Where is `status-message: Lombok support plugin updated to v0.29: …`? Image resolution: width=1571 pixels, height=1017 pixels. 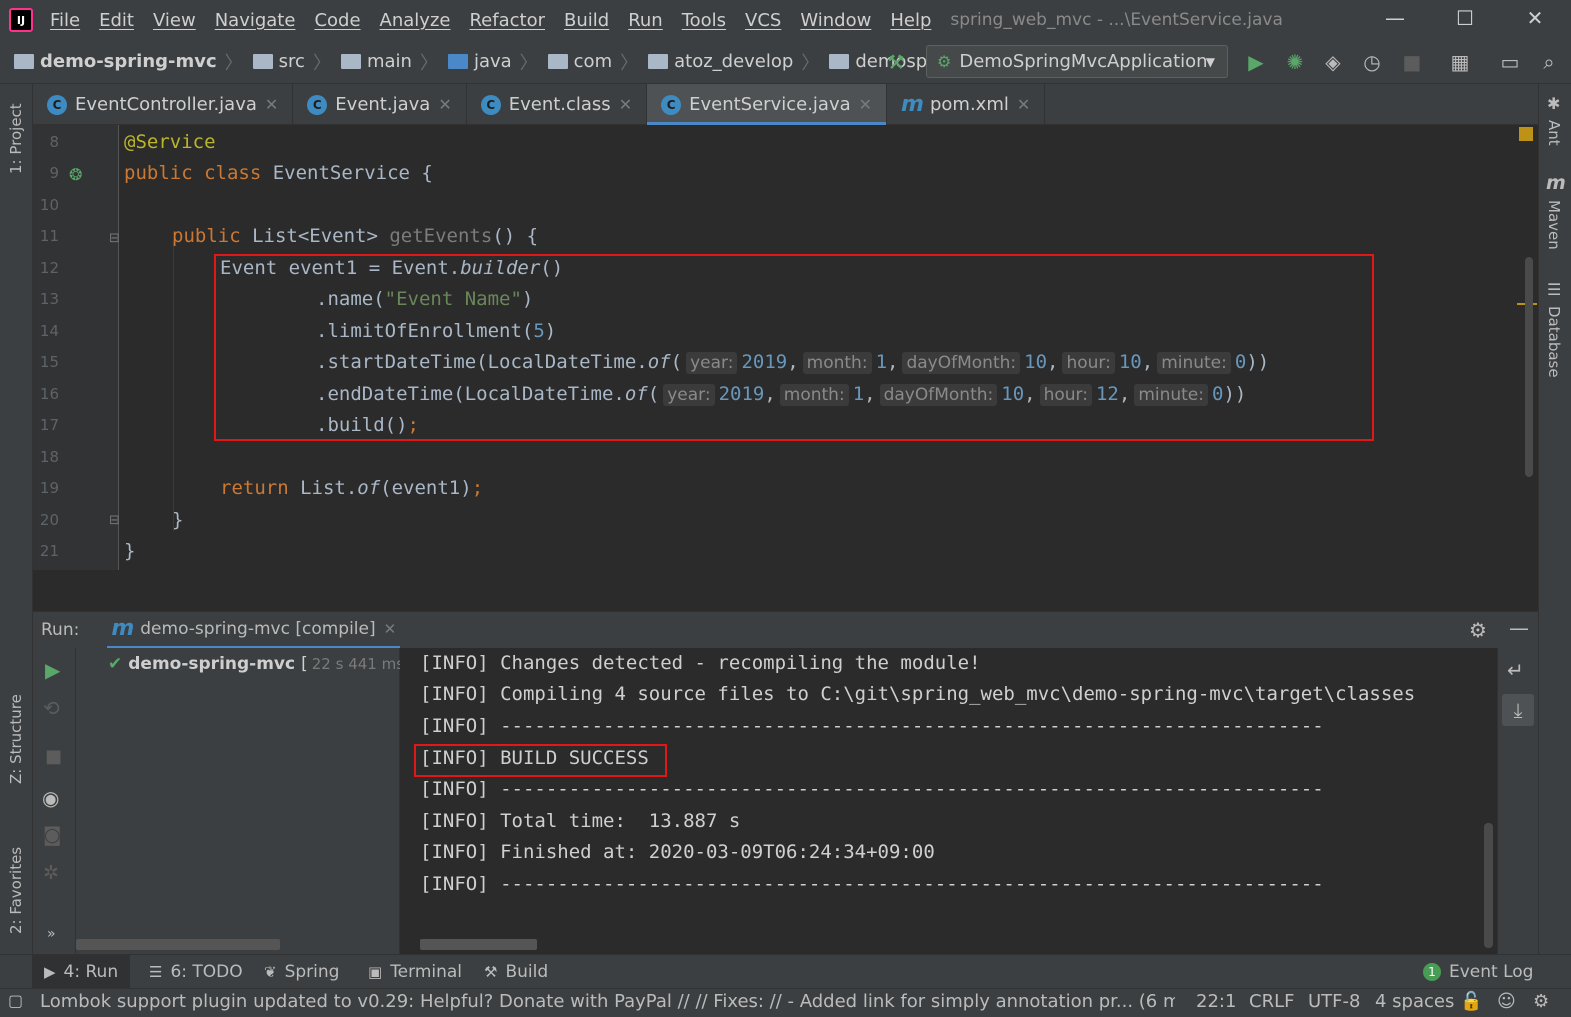
status-message: Lombok support plugin updated to v0.29: … is located at coordinates (607, 1001).